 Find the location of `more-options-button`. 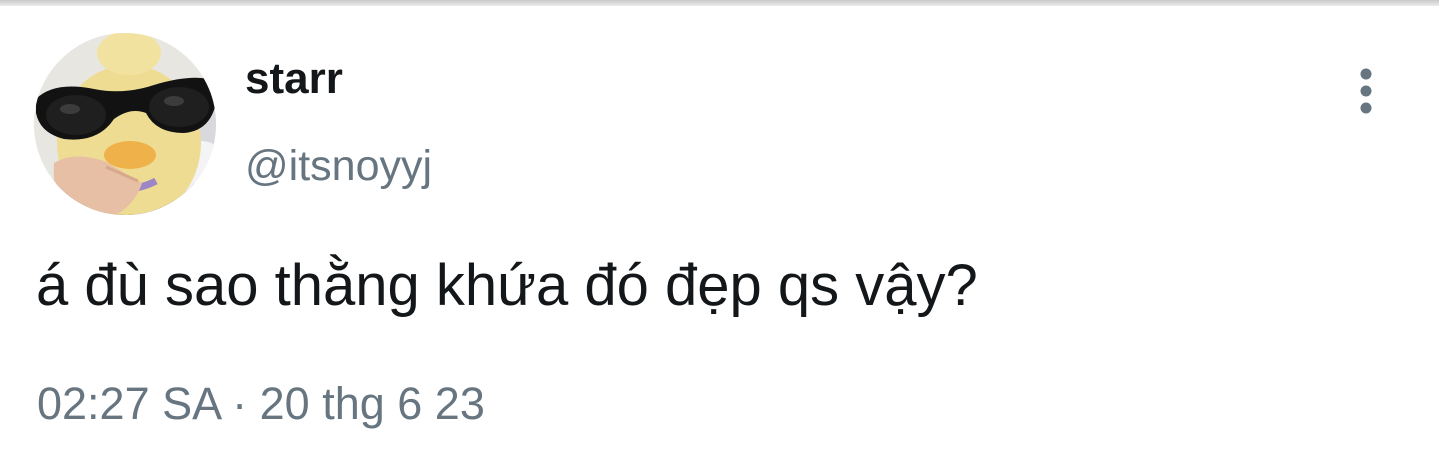

more-options-button is located at coordinates (1366, 92).